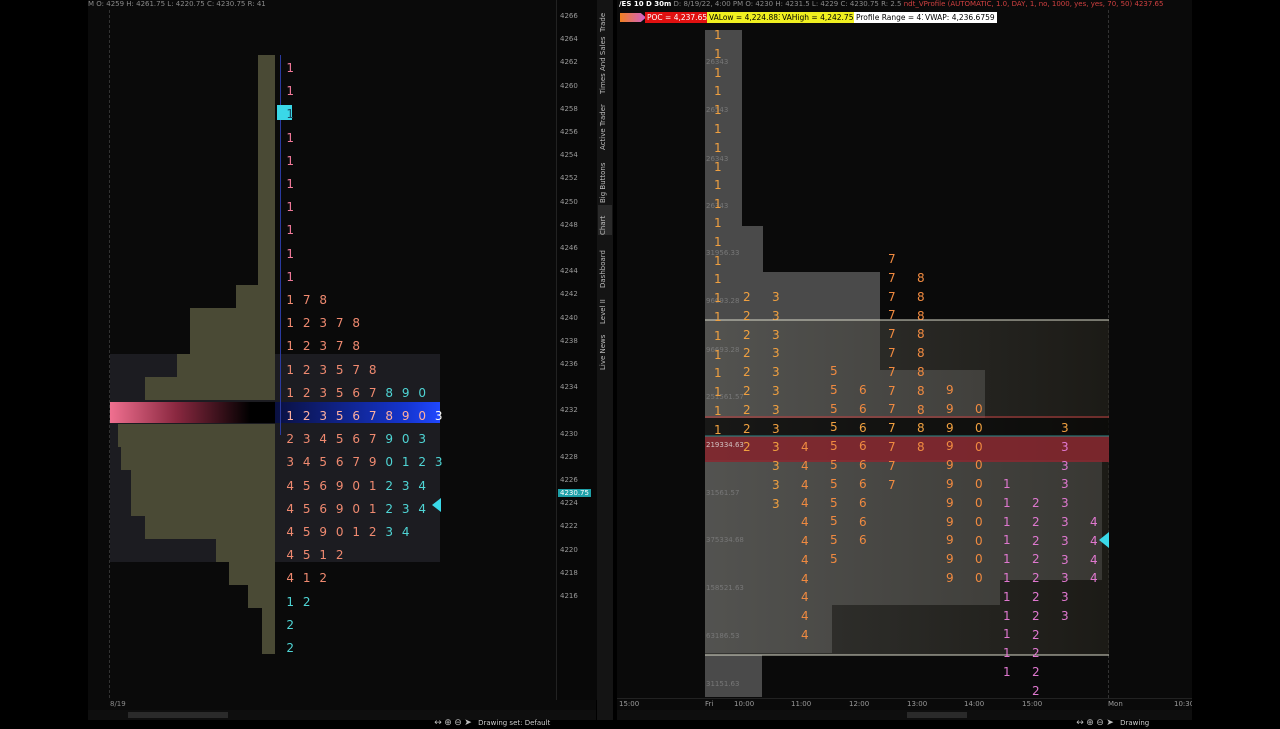 The image size is (1280, 729). What do you see at coordinates (569, 480) in the screenshot?
I see `price-tick: 4226` at bounding box center [569, 480].